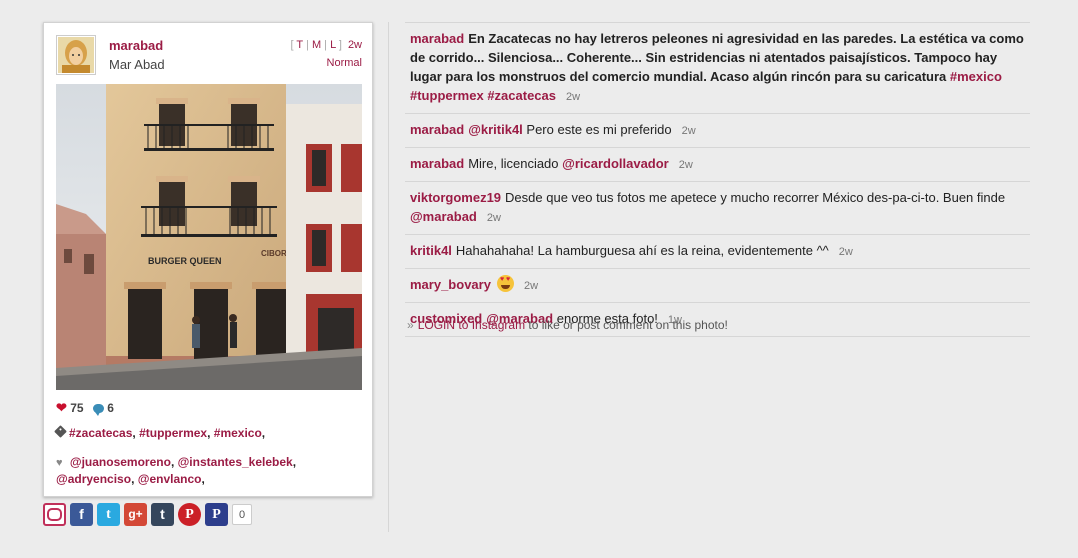 The width and height of the screenshot is (1078, 558). I want to click on login-text: to like or post comment on this photo!, so click(626, 325).